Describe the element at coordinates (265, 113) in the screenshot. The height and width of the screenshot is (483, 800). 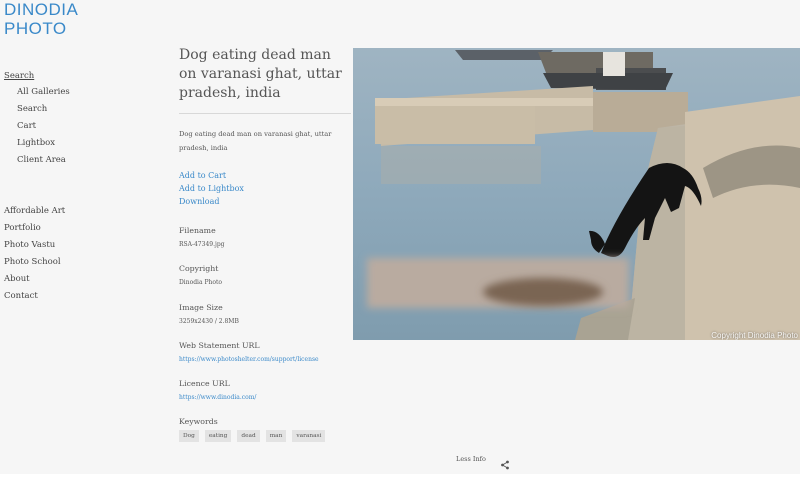
I see `title-divider` at that location.